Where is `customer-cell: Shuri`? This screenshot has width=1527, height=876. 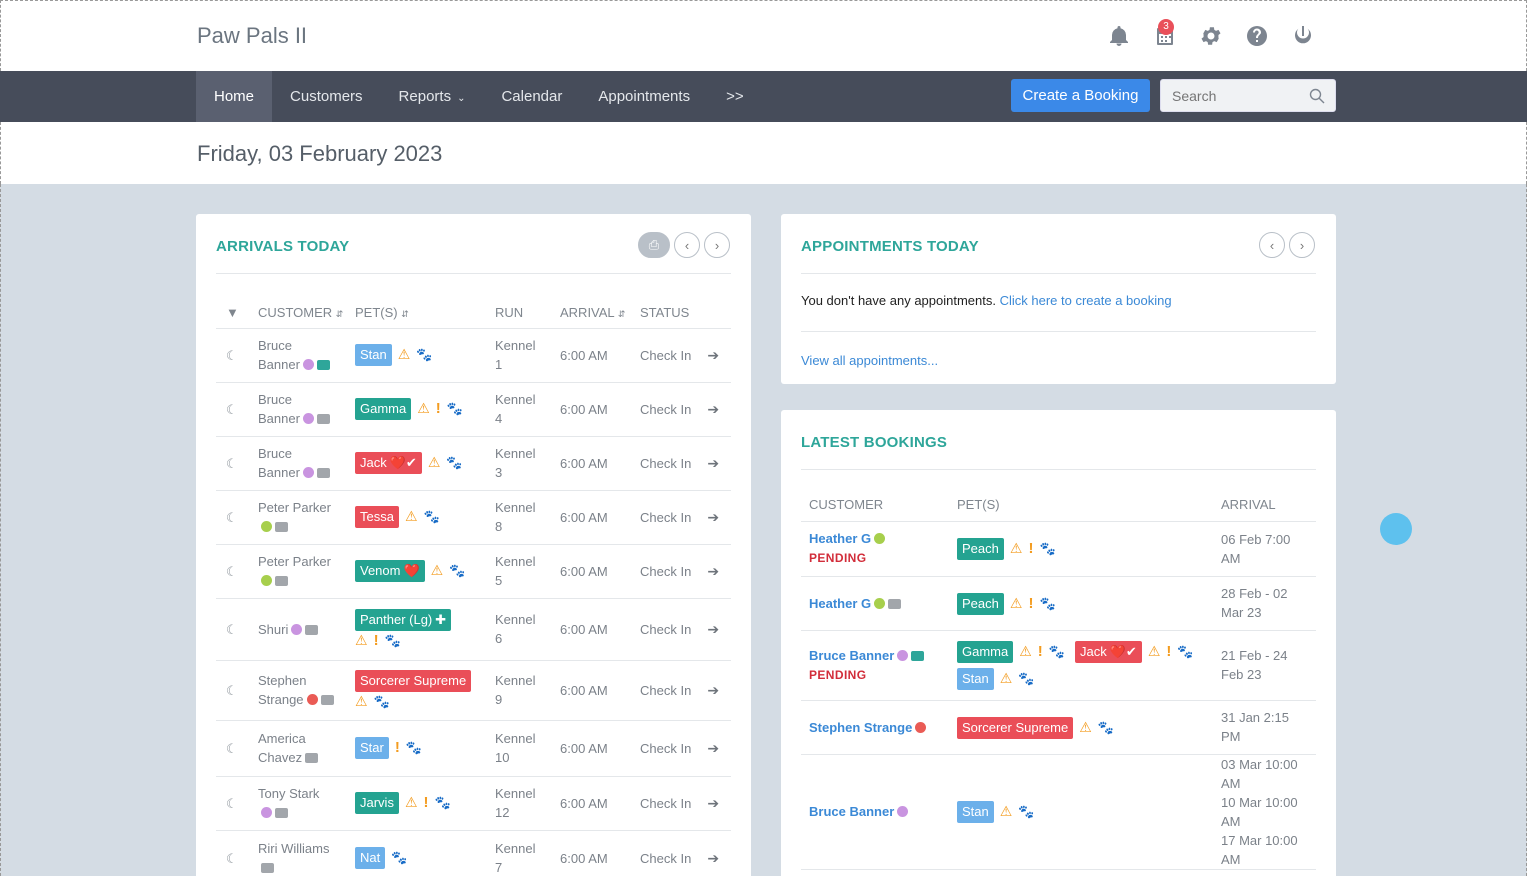
customer-cell: Shuri is located at coordinates (306, 629).